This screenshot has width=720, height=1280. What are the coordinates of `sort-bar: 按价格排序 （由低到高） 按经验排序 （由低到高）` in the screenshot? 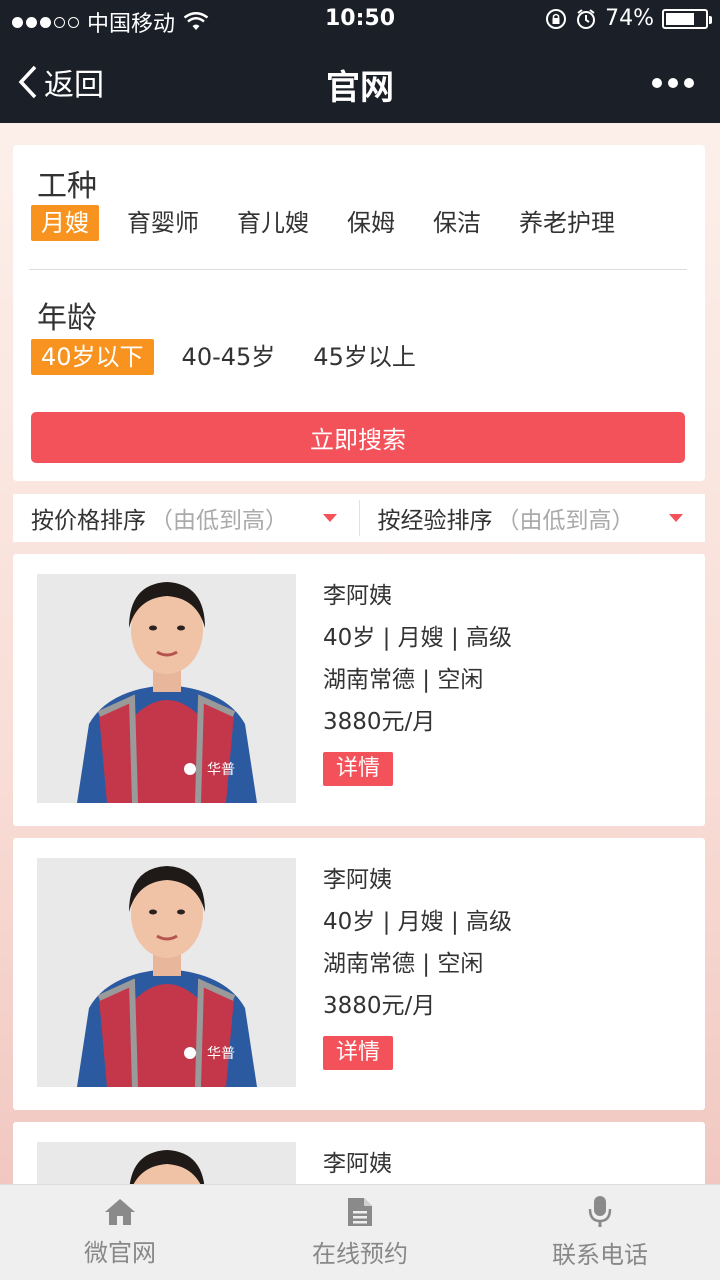 It's located at (359, 518).